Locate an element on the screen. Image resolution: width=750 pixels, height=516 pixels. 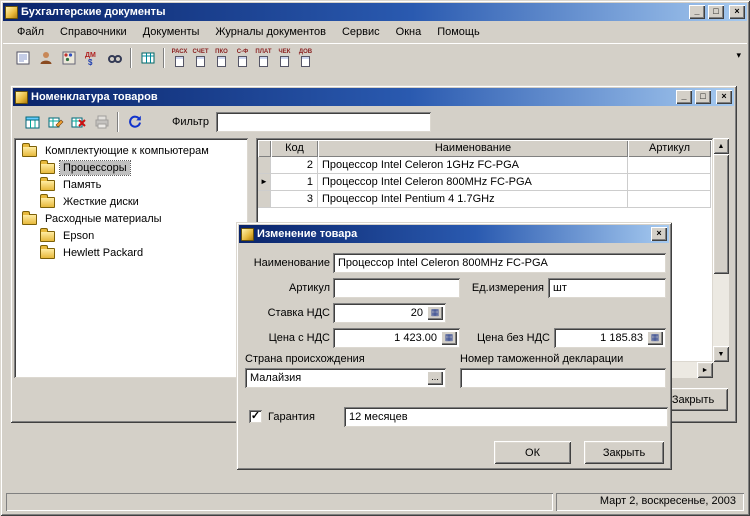
doc-type-button-sf: С-Ф is located at coordinates (242, 58).